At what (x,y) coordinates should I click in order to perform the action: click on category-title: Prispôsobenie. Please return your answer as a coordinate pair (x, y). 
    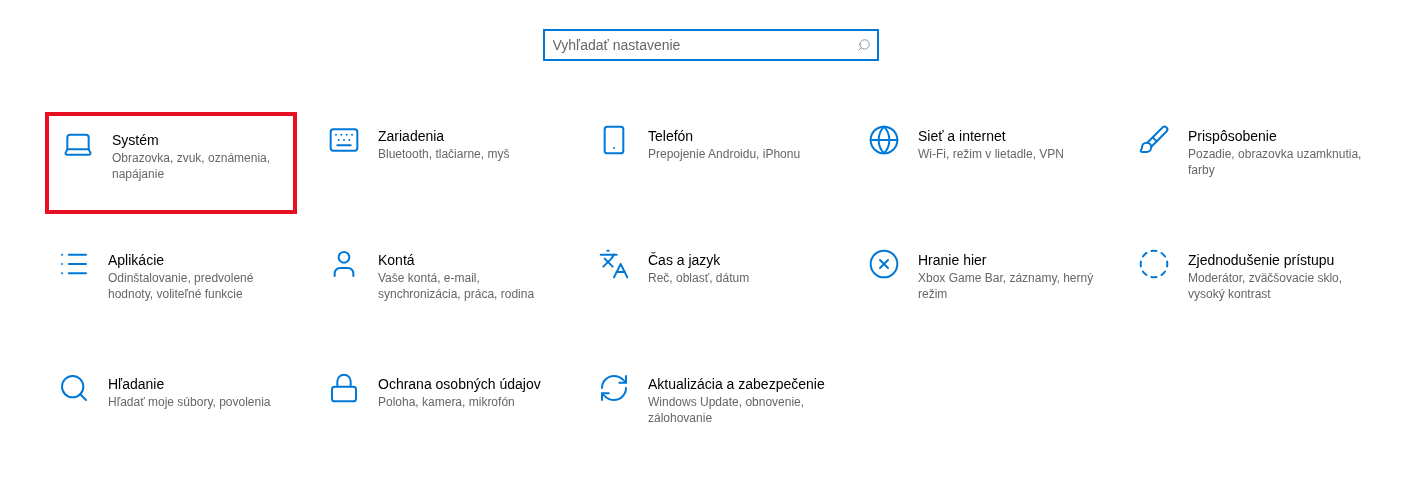
    Looking at the image, I should click on (1233, 136).